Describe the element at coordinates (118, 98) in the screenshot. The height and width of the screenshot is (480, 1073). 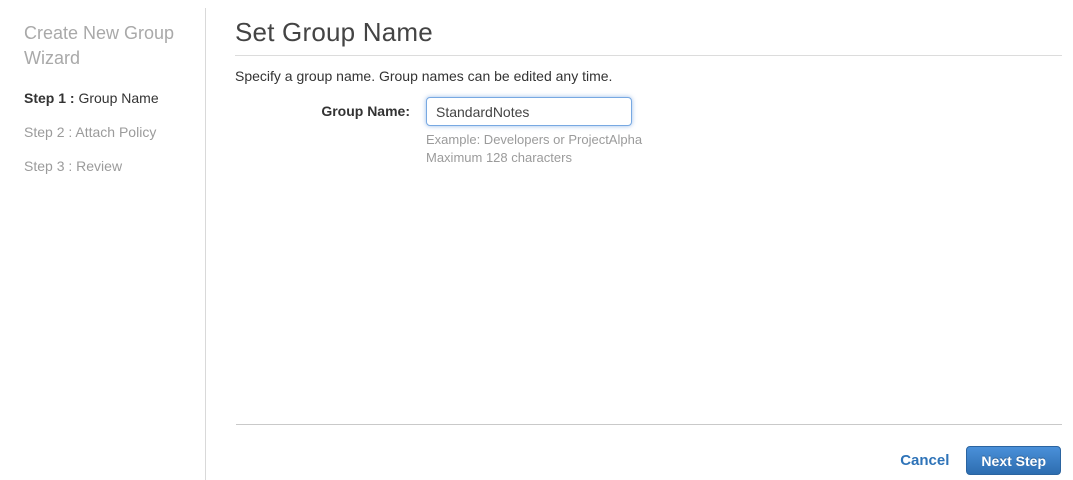
I see `wizard-step-1-label: Group Name` at that location.